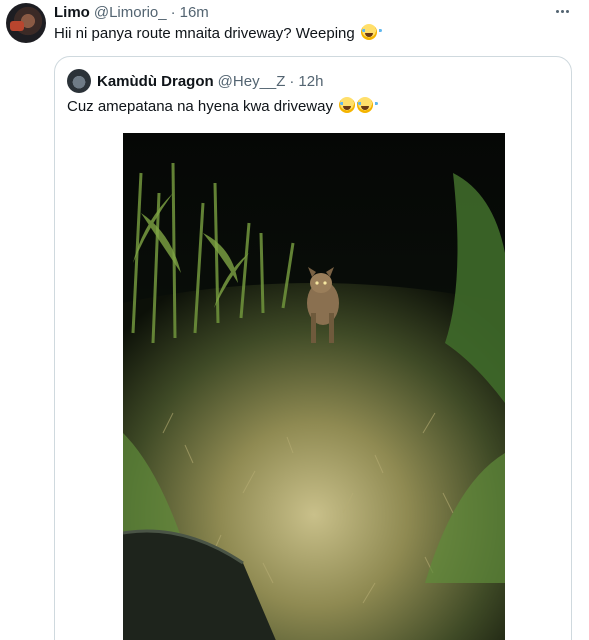 This screenshot has height=640, width=589. I want to click on author-name: Limo, so click(72, 13).